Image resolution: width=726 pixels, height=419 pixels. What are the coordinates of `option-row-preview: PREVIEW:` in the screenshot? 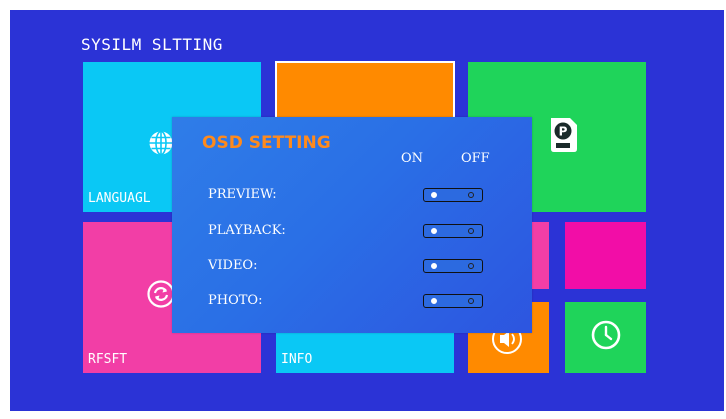 It's located at (353, 195).